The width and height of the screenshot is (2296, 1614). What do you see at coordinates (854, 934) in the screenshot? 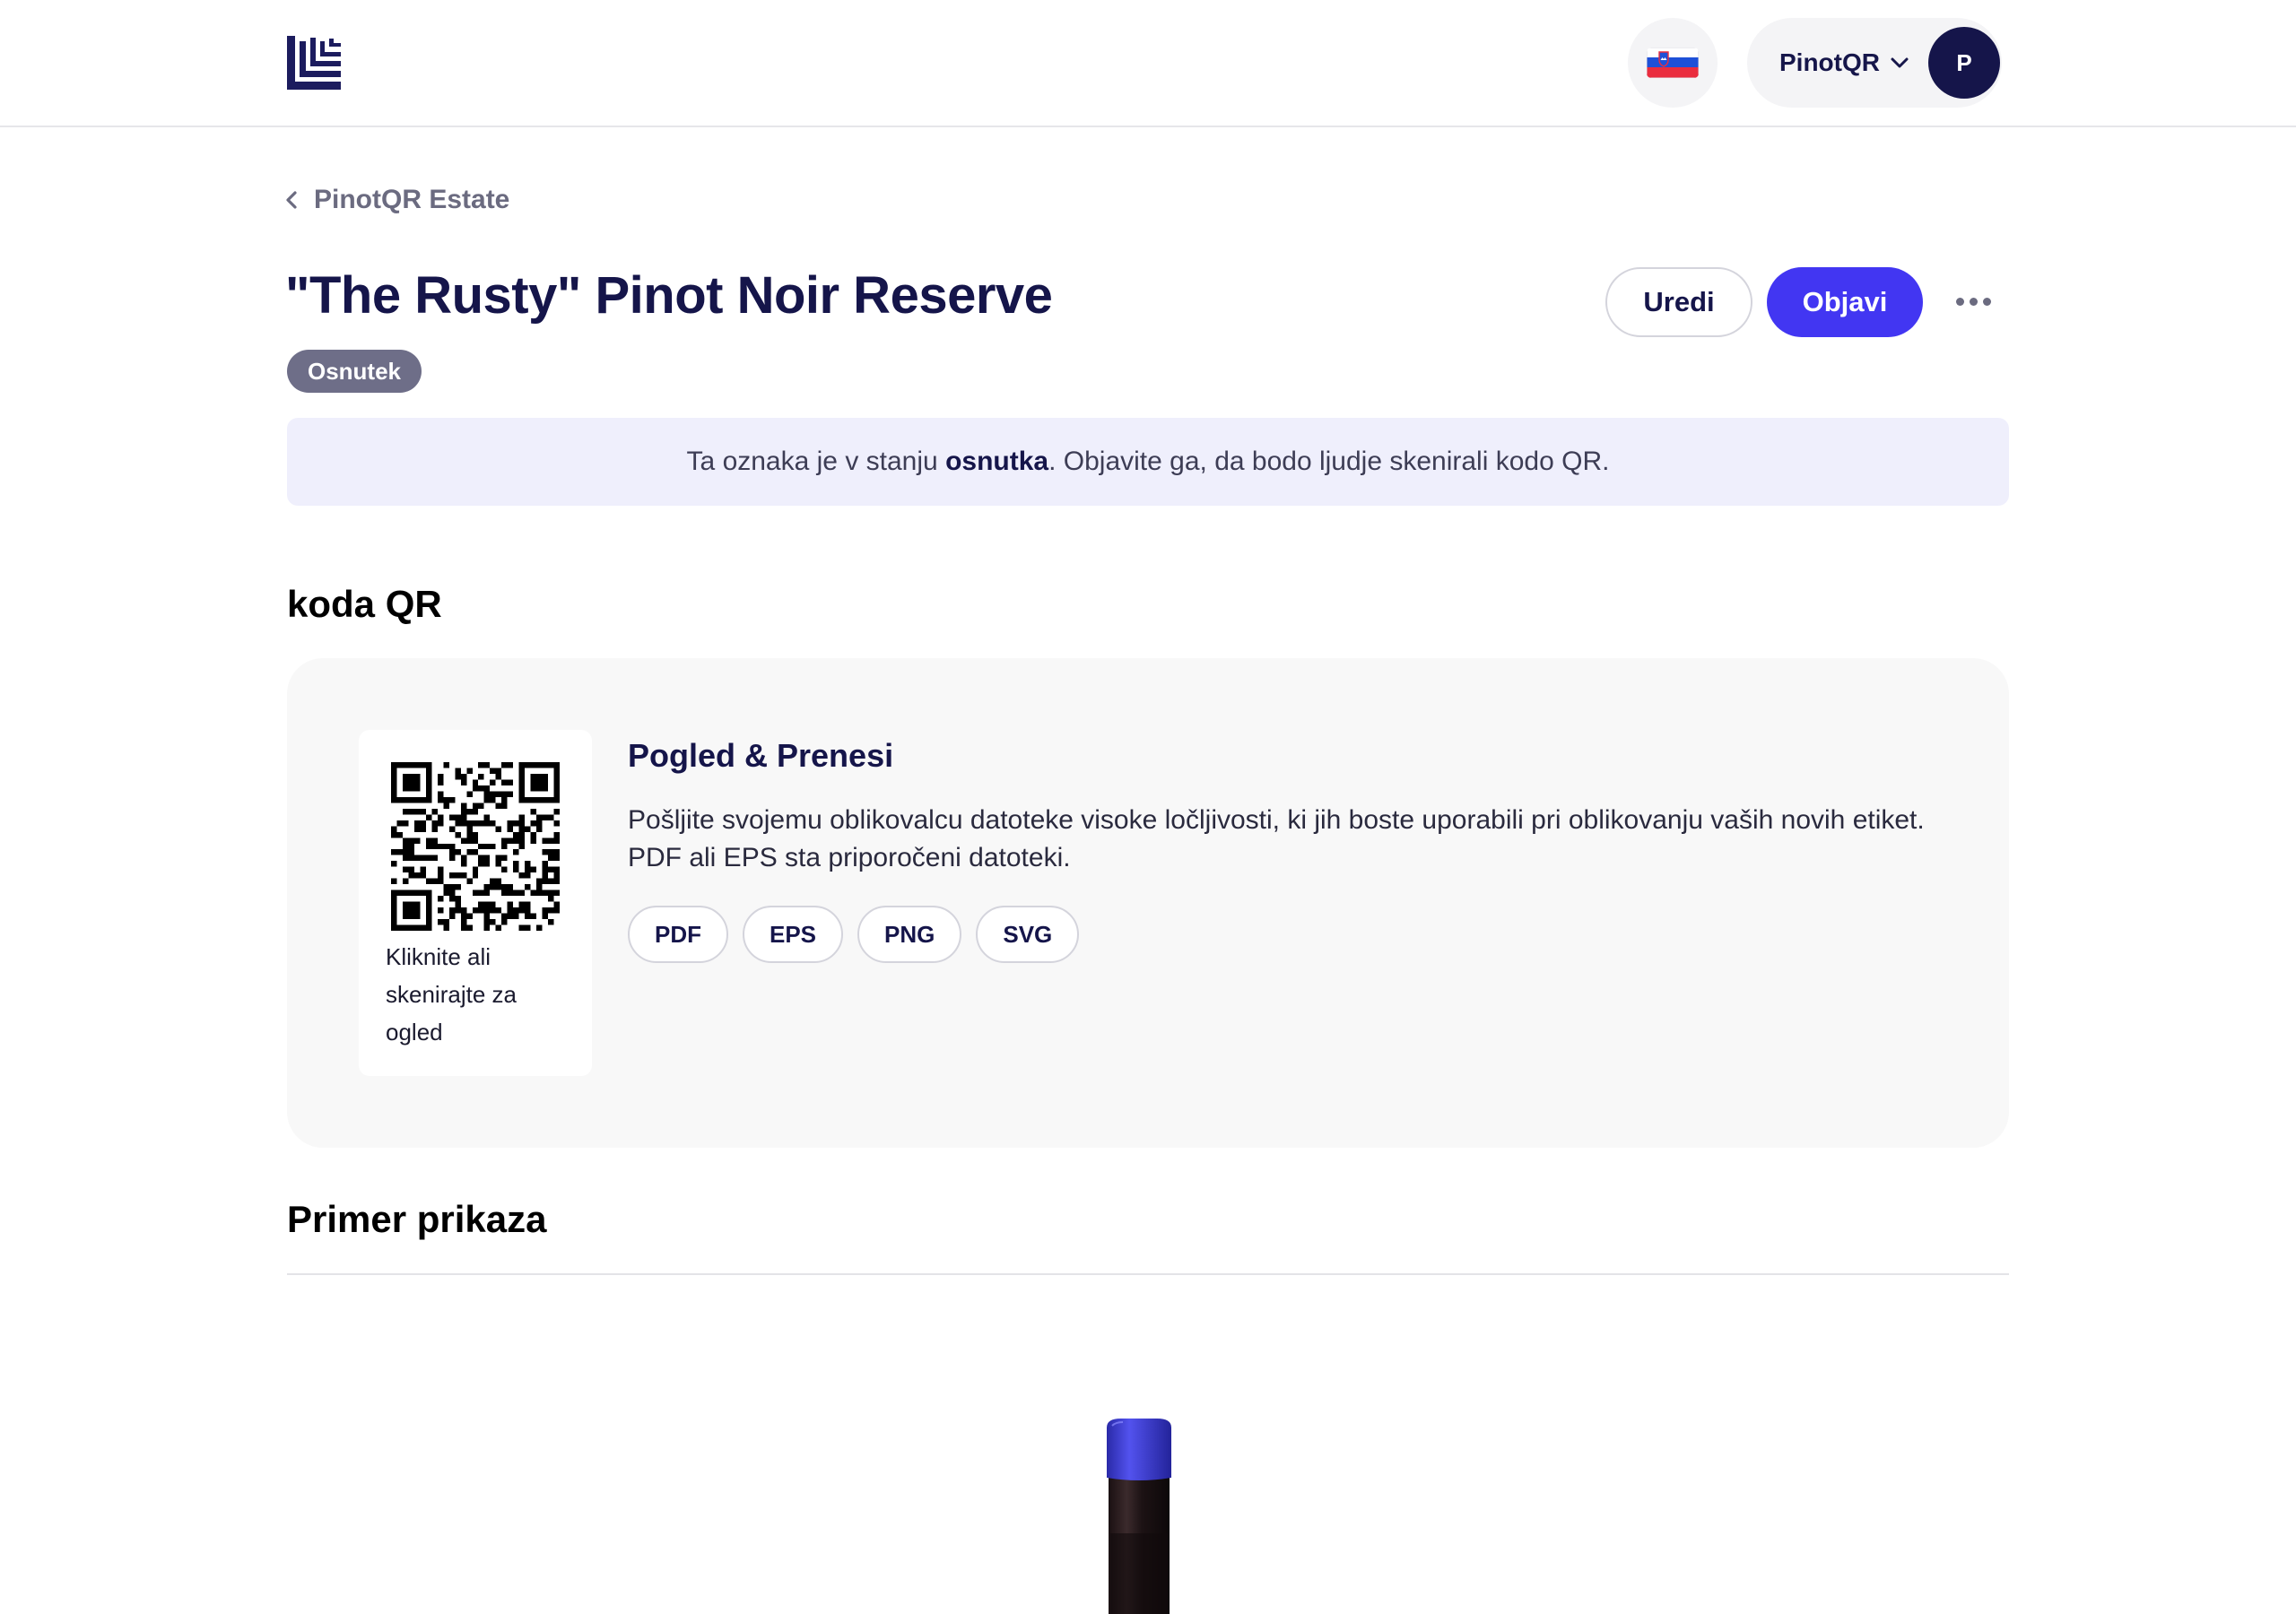
I see `format-buttons: PDF EPS PNG SVG` at bounding box center [854, 934].